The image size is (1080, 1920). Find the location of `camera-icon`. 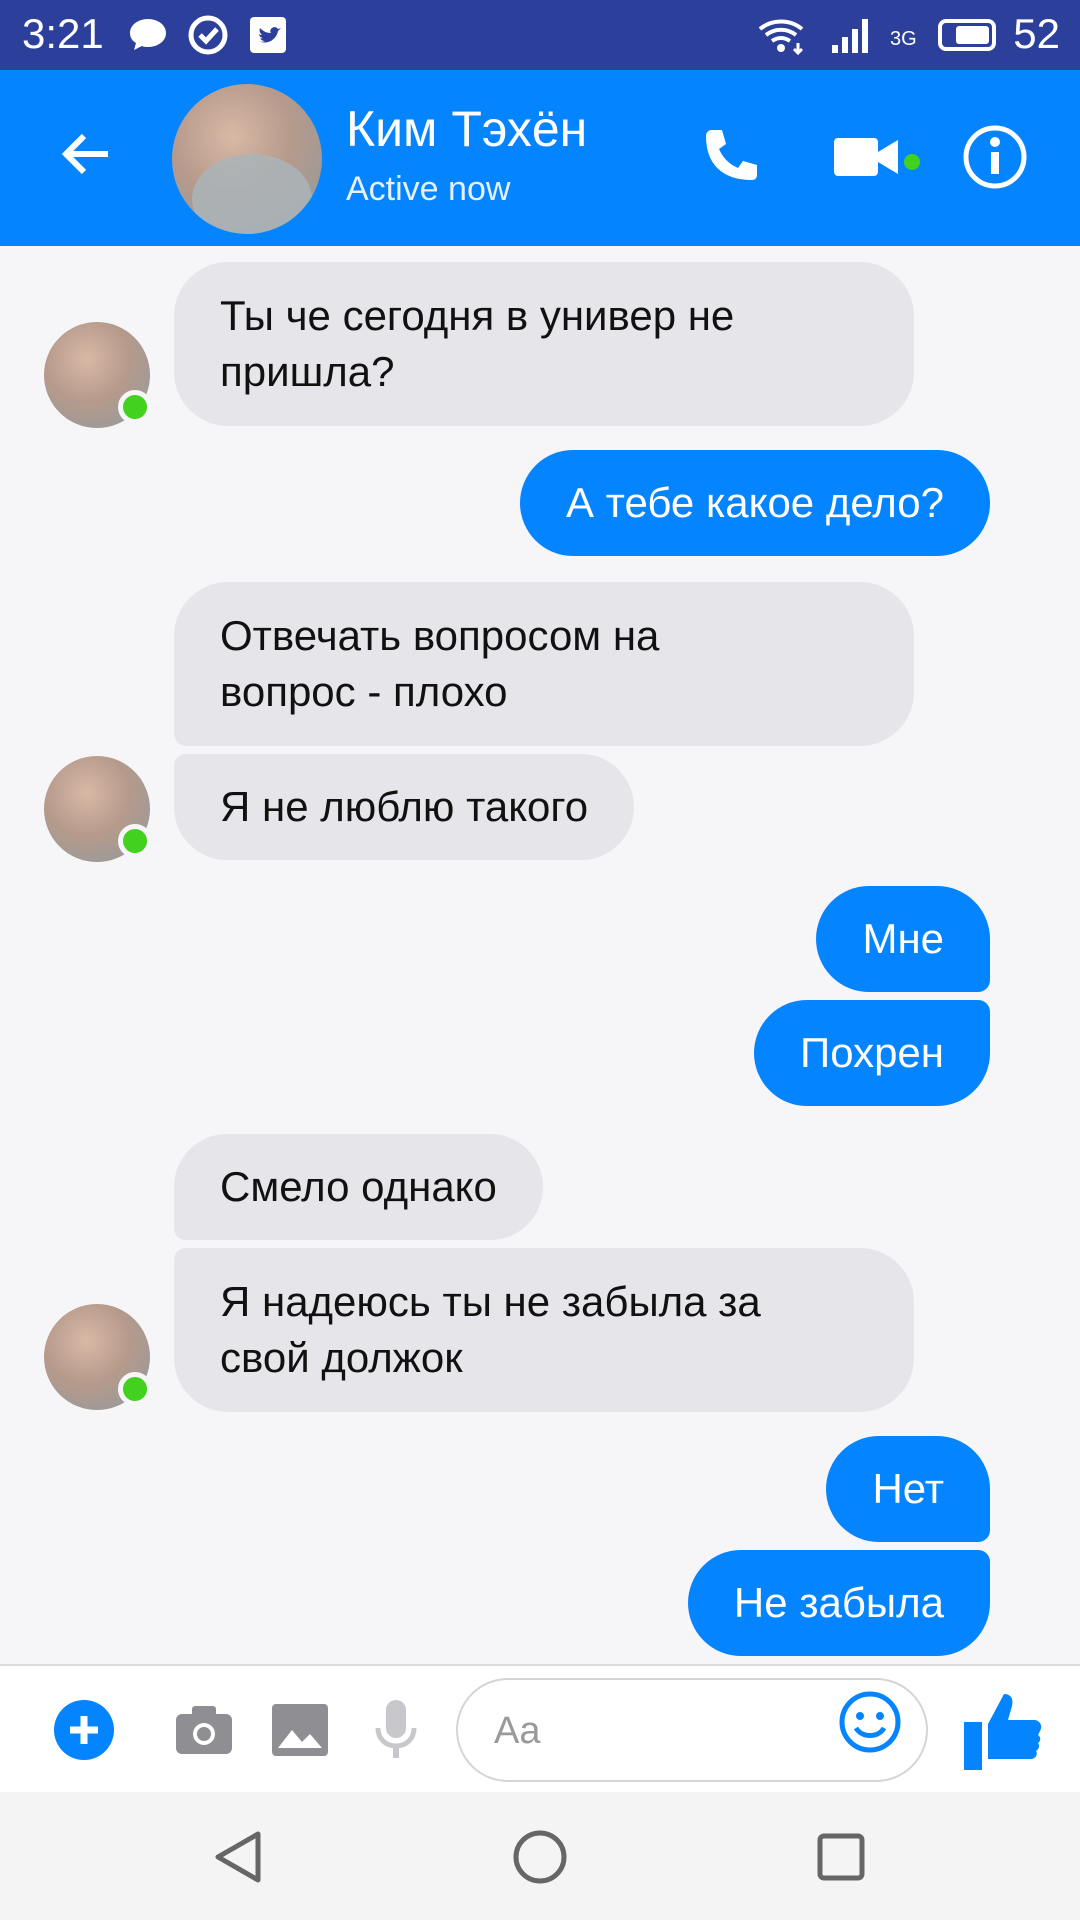

camera-icon is located at coordinates (204, 1730).